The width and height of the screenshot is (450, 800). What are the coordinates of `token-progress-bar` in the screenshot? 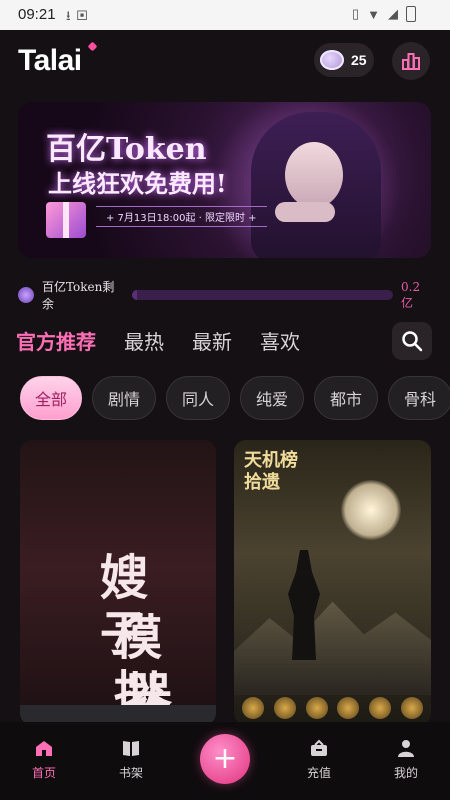 It's located at (263, 295).